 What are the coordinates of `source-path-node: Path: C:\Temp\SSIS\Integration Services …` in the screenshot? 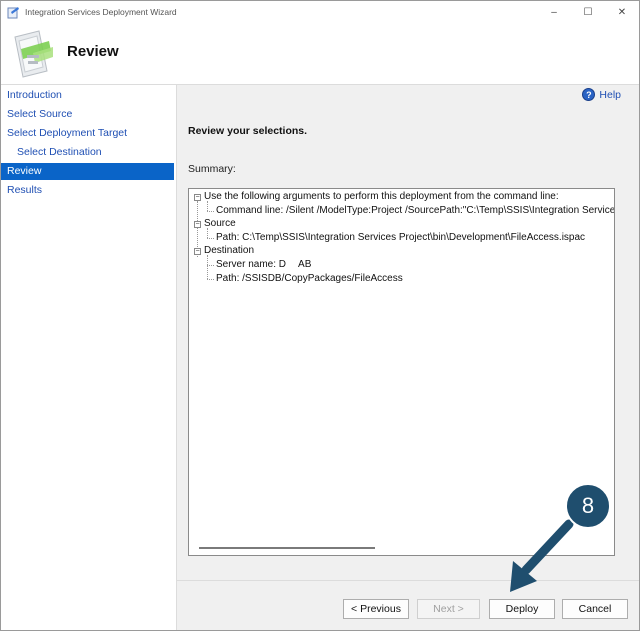 It's located at (401, 237).